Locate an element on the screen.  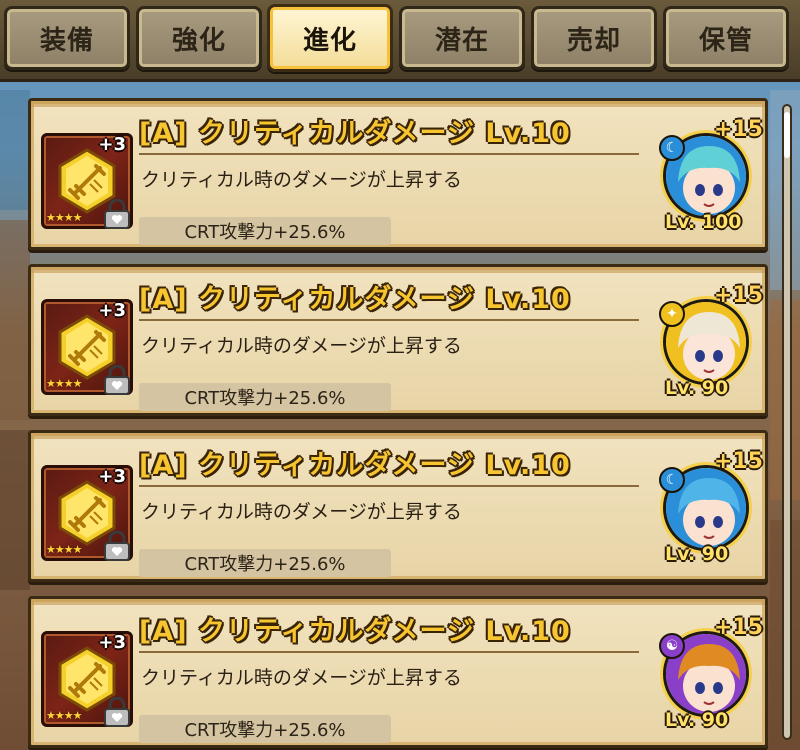
equipped-character: ☯ +15 Lv. 90 is located at coordinates (711, 673).